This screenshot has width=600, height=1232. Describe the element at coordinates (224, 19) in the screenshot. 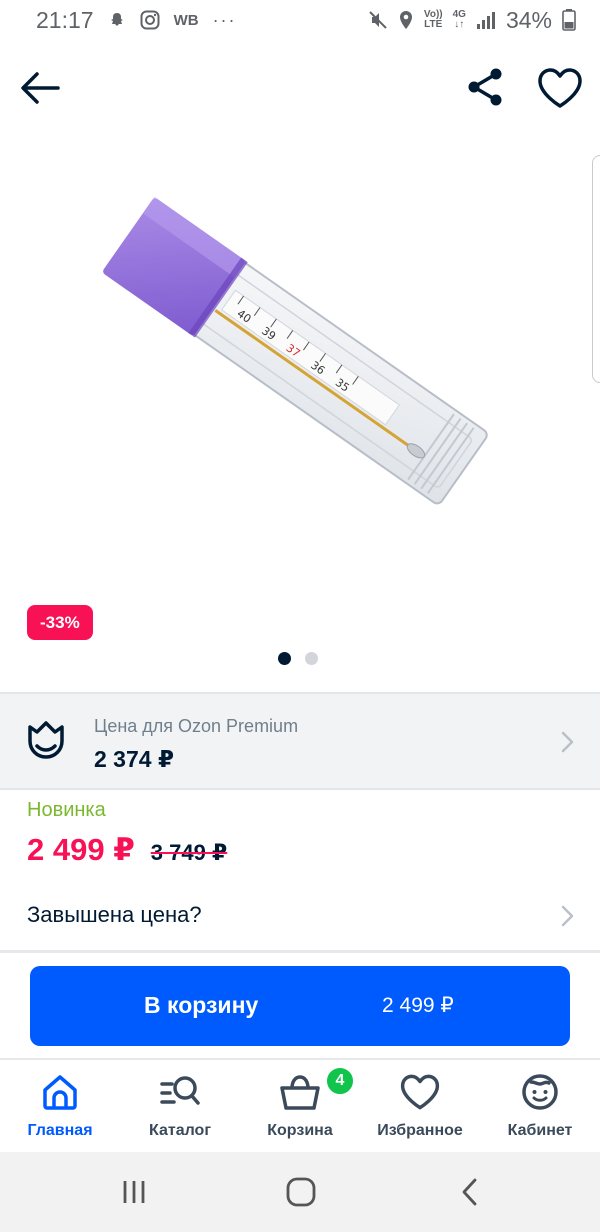

I see `more-notifications: ···` at that location.